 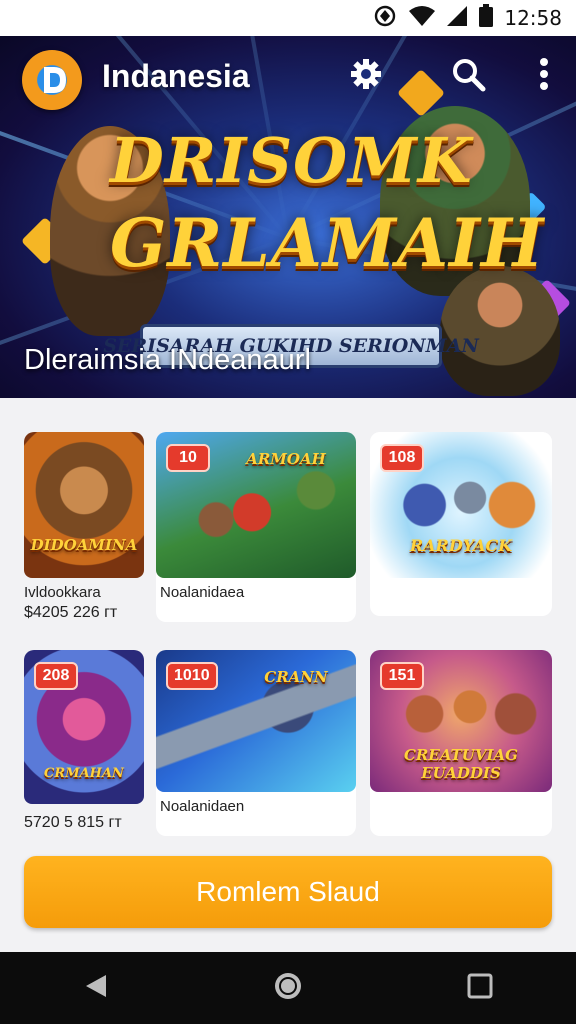 What do you see at coordinates (52, 80) in the screenshot?
I see `app-logo` at bounding box center [52, 80].